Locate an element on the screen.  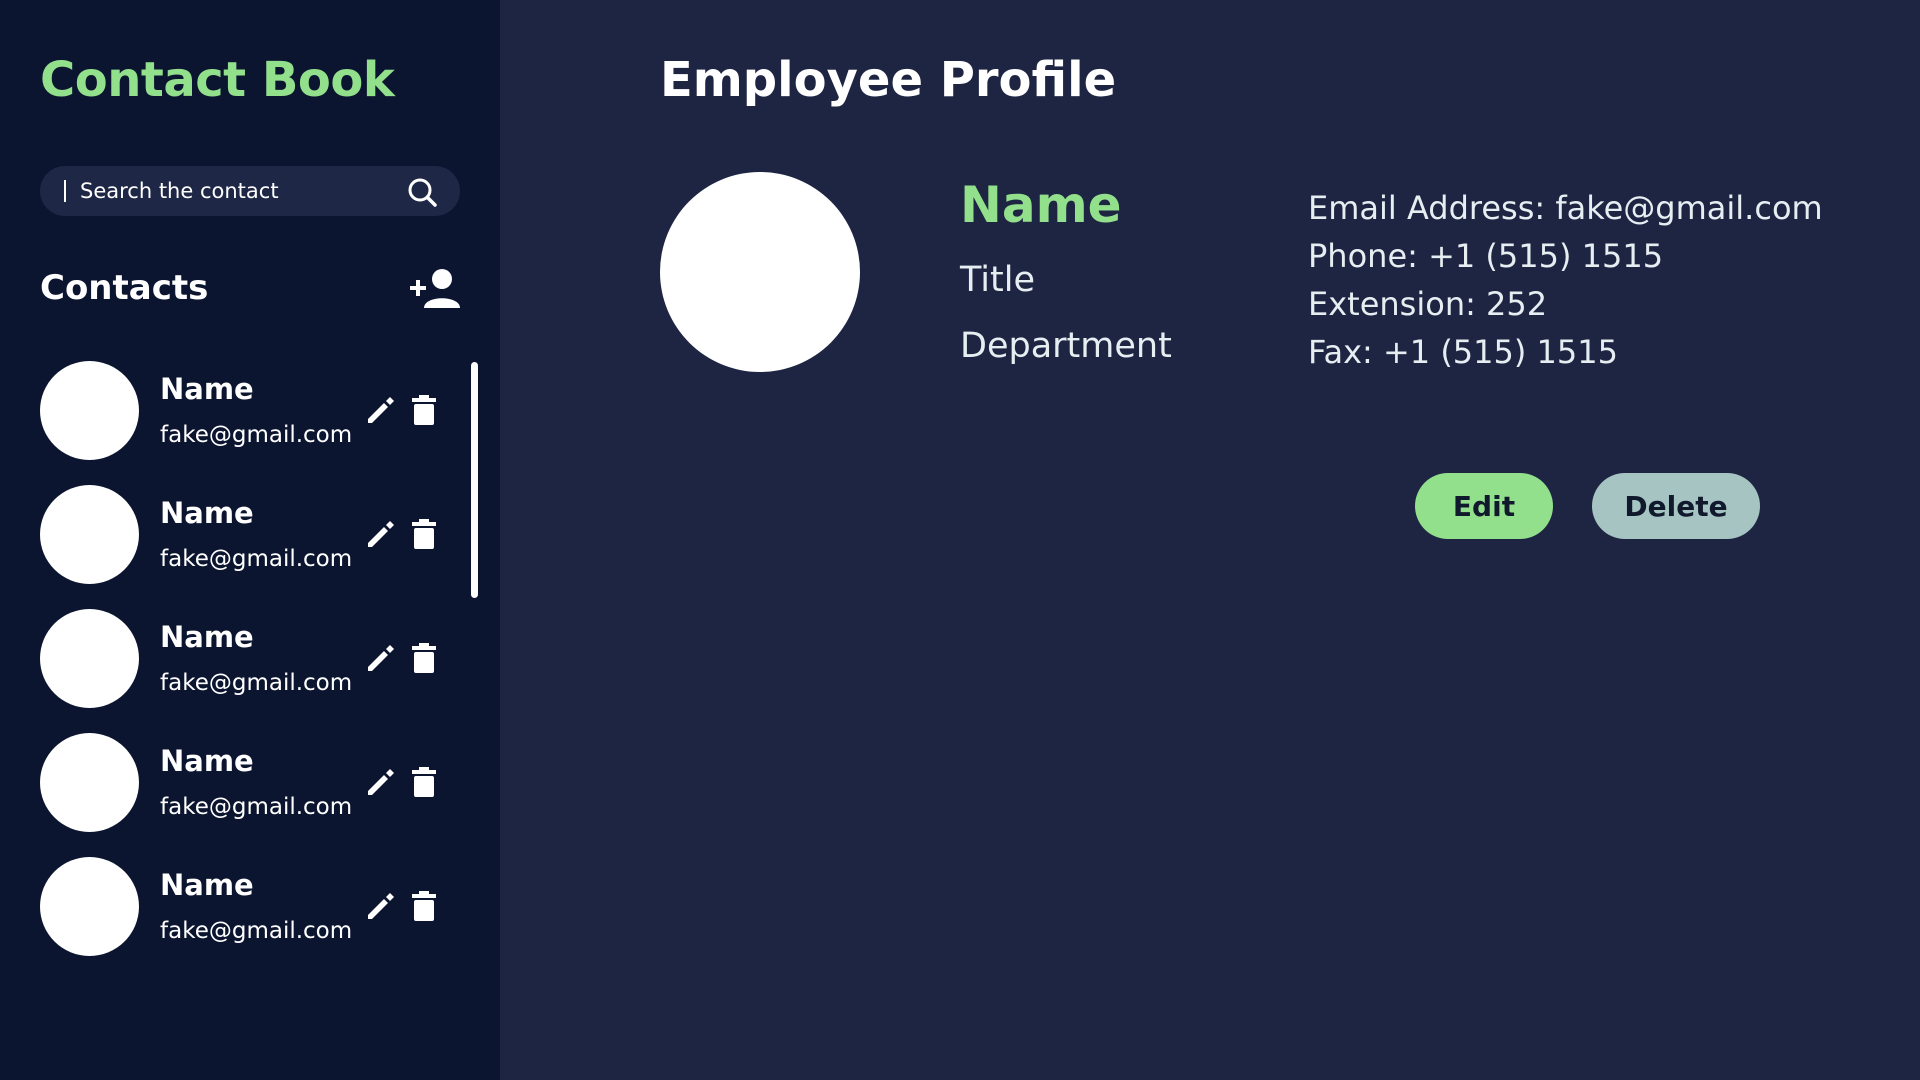
text-caret is located at coordinates (65, 191).